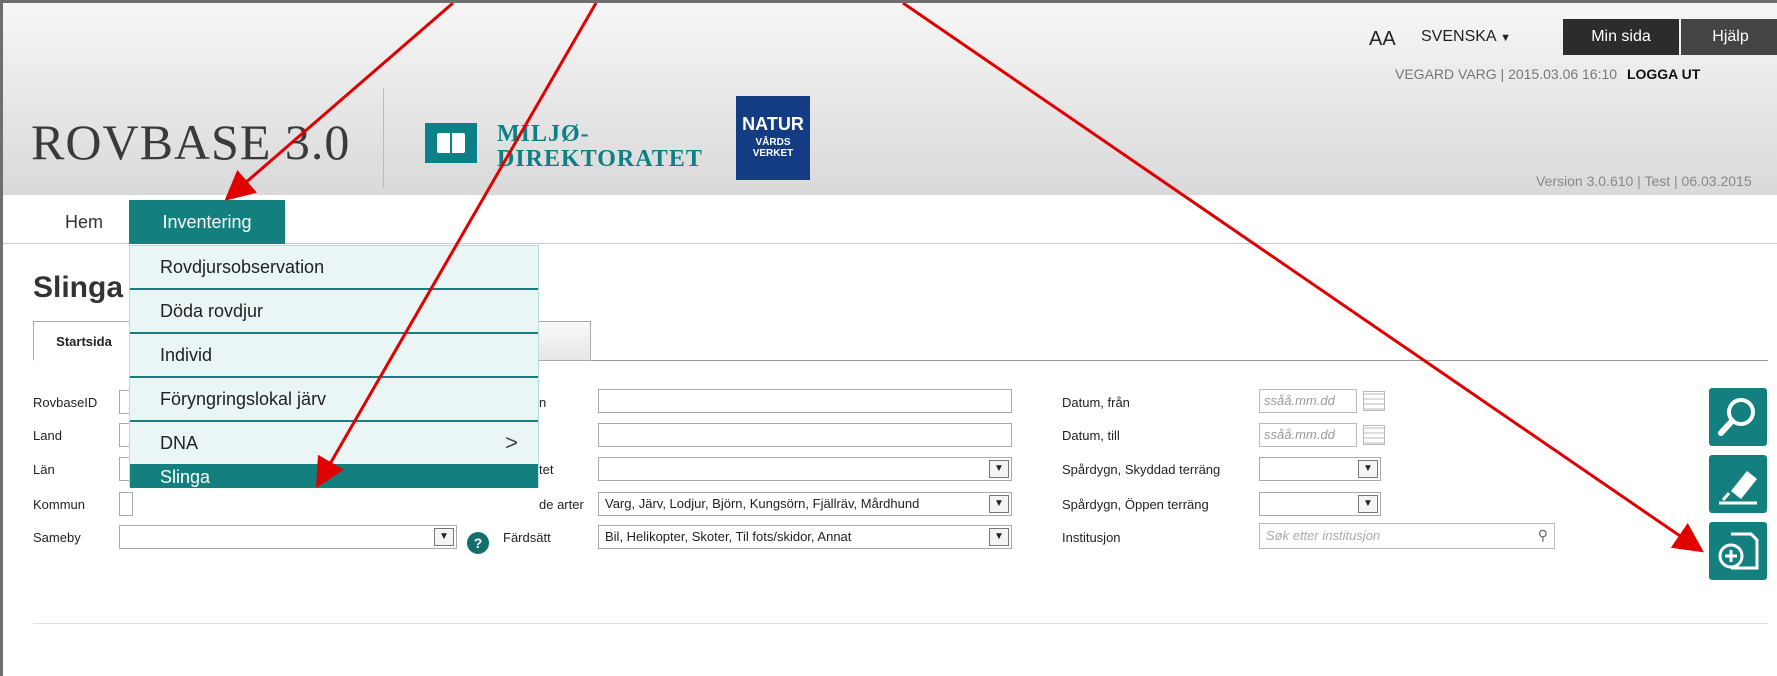 The width and height of the screenshot is (1777, 676). What do you see at coordinates (1320, 504) in the screenshot?
I see `track-open-select: ▼` at bounding box center [1320, 504].